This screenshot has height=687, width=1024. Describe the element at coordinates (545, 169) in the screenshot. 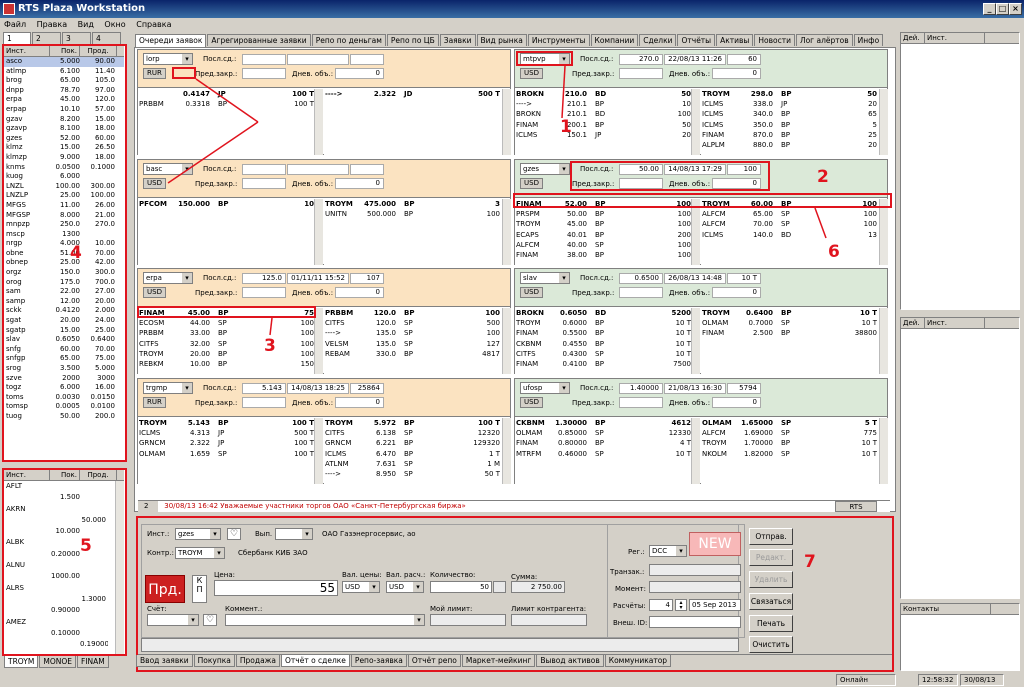

I see `ticker-select: gzes` at that location.